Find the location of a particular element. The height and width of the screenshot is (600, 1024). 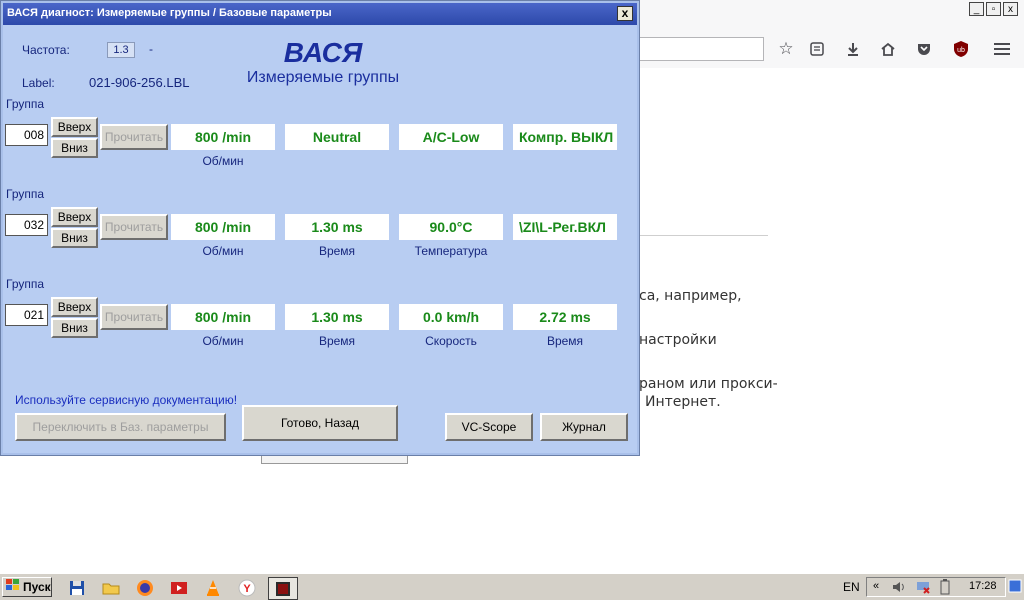

url-field is located at coordinates (700, 49).